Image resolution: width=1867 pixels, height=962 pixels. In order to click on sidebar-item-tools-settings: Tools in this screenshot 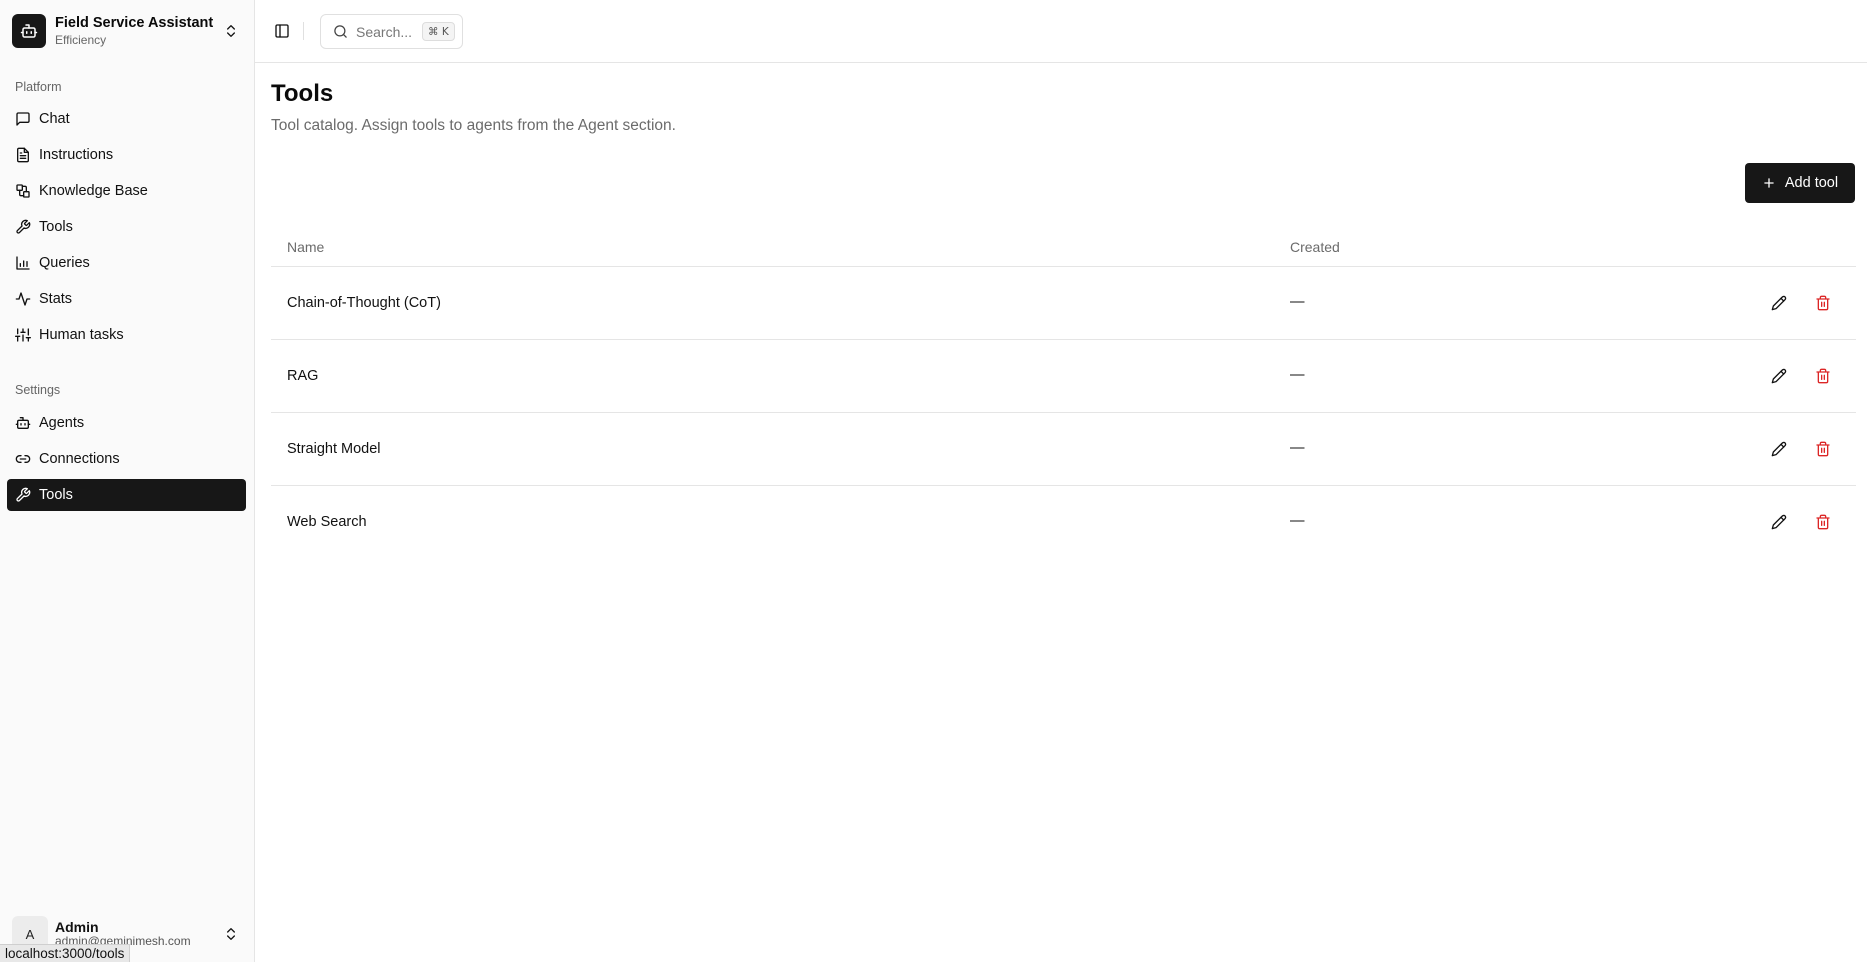, I will do `click(126, 495)`.